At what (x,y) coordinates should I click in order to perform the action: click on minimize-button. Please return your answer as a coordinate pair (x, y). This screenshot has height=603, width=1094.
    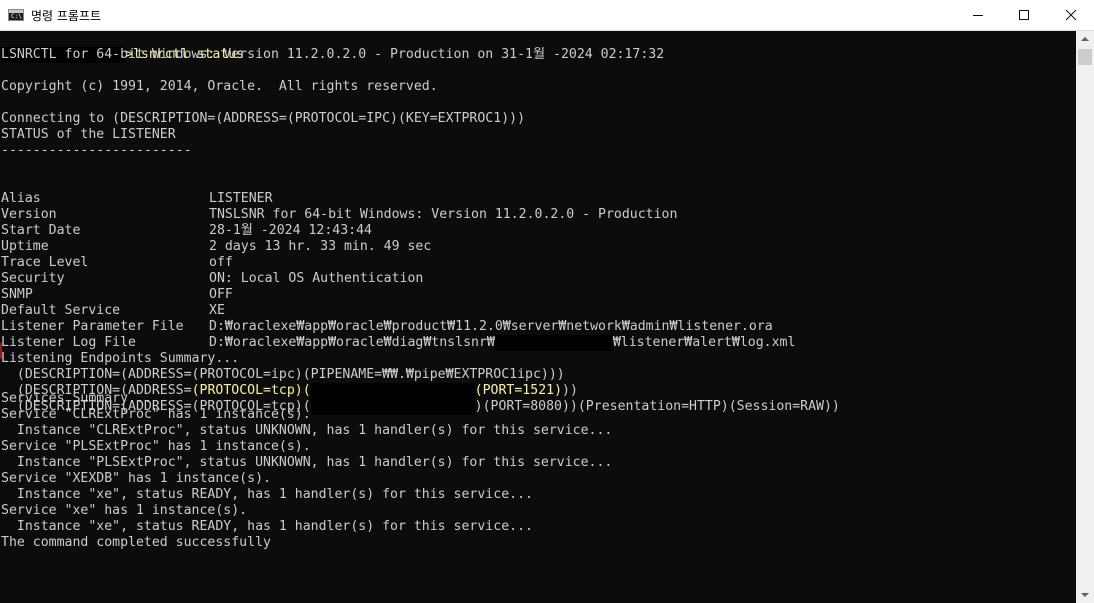
    Looking at the image, I should click on (978, 15).